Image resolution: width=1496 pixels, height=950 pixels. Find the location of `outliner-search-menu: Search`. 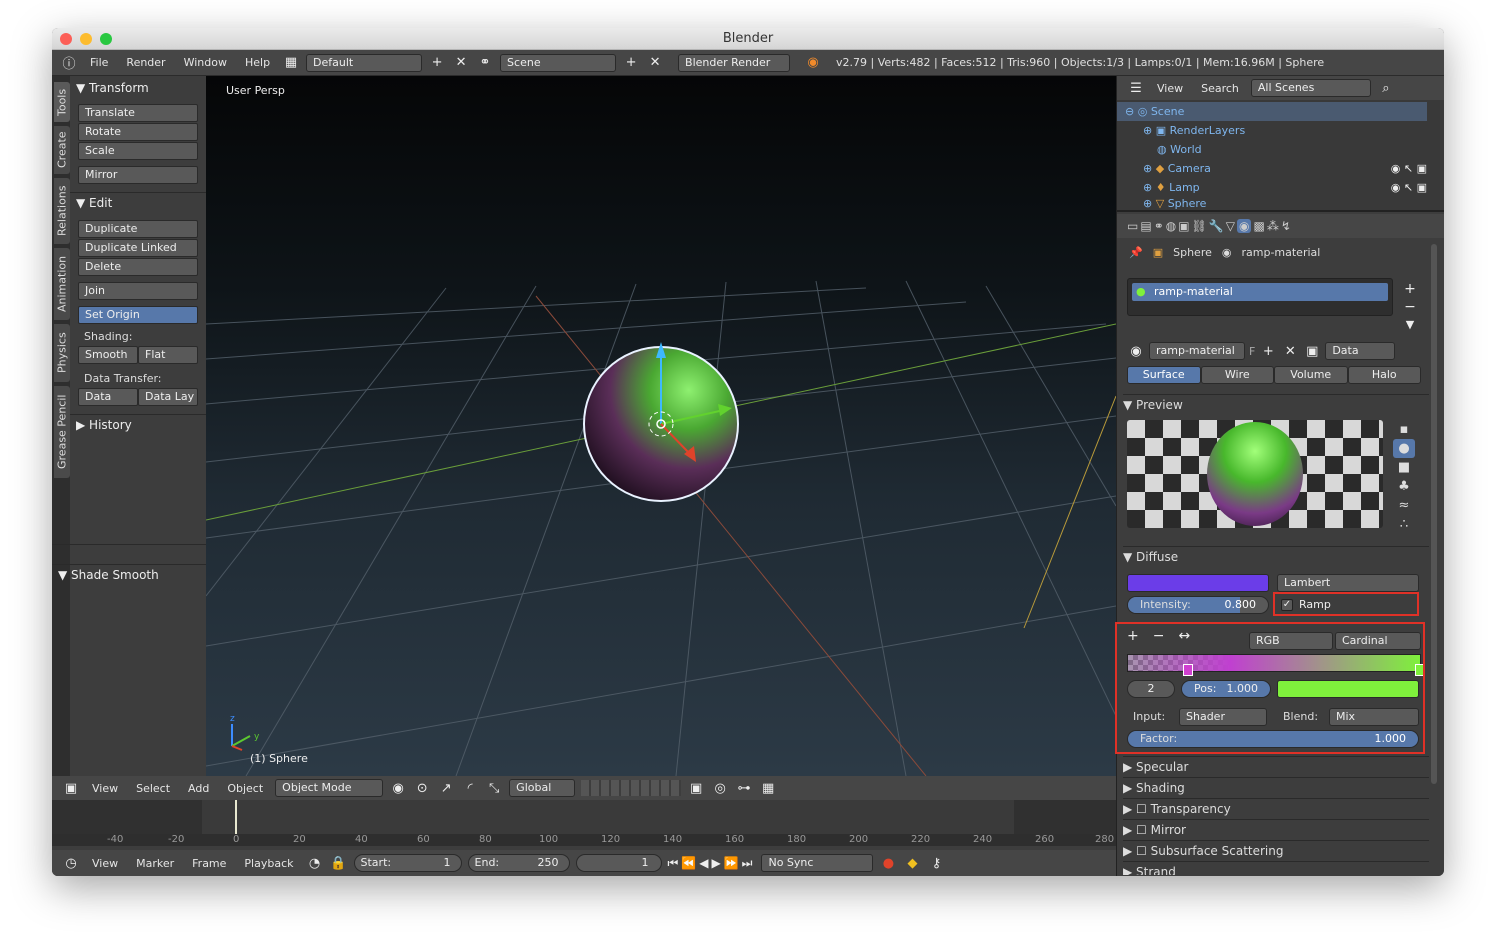

outliner-search-menu: Search is located at coordinates (1220, 88).